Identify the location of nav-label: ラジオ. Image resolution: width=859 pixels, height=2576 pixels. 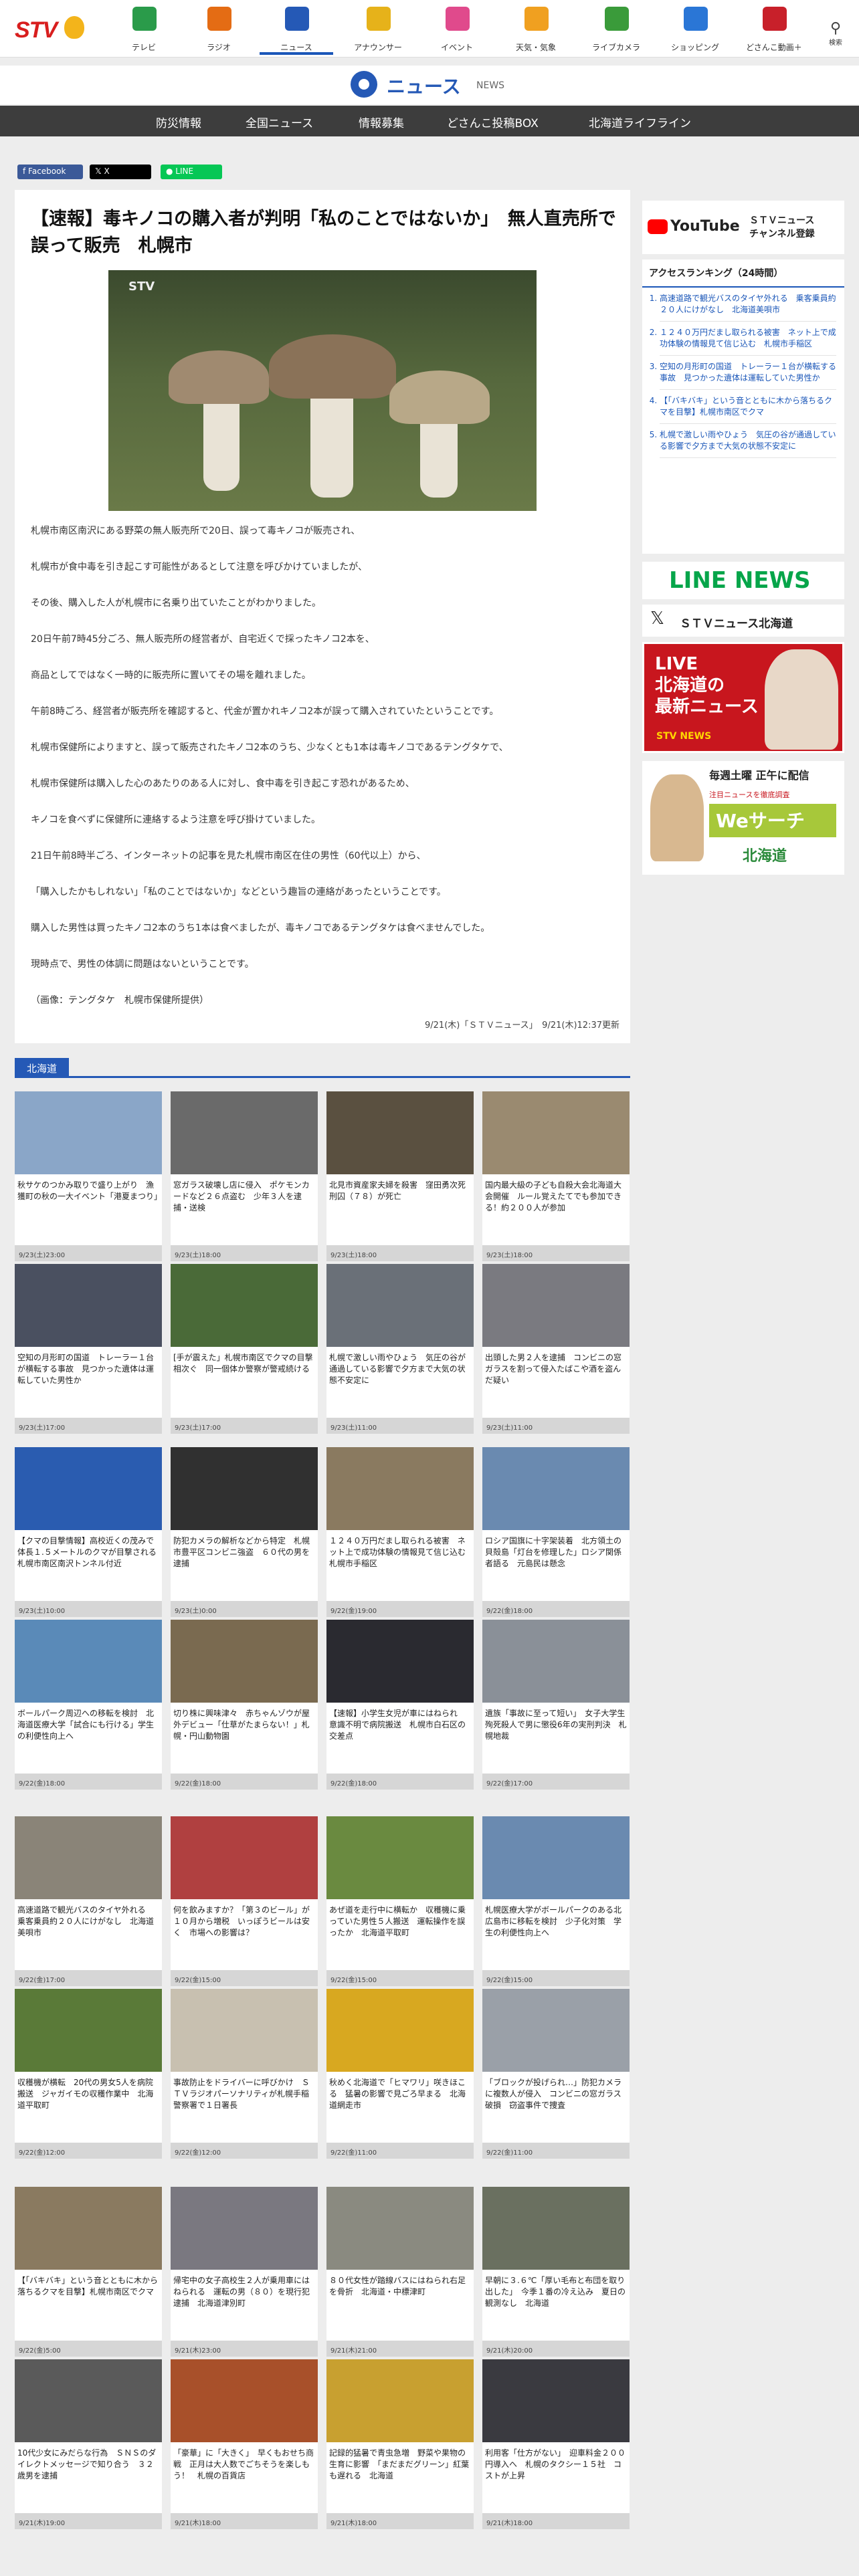
(219, 48).